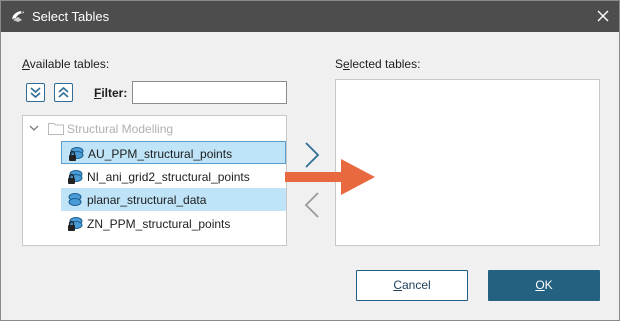  I want to click on tree-group-structural-modelling: Structural Modelling, so click(154, 128).